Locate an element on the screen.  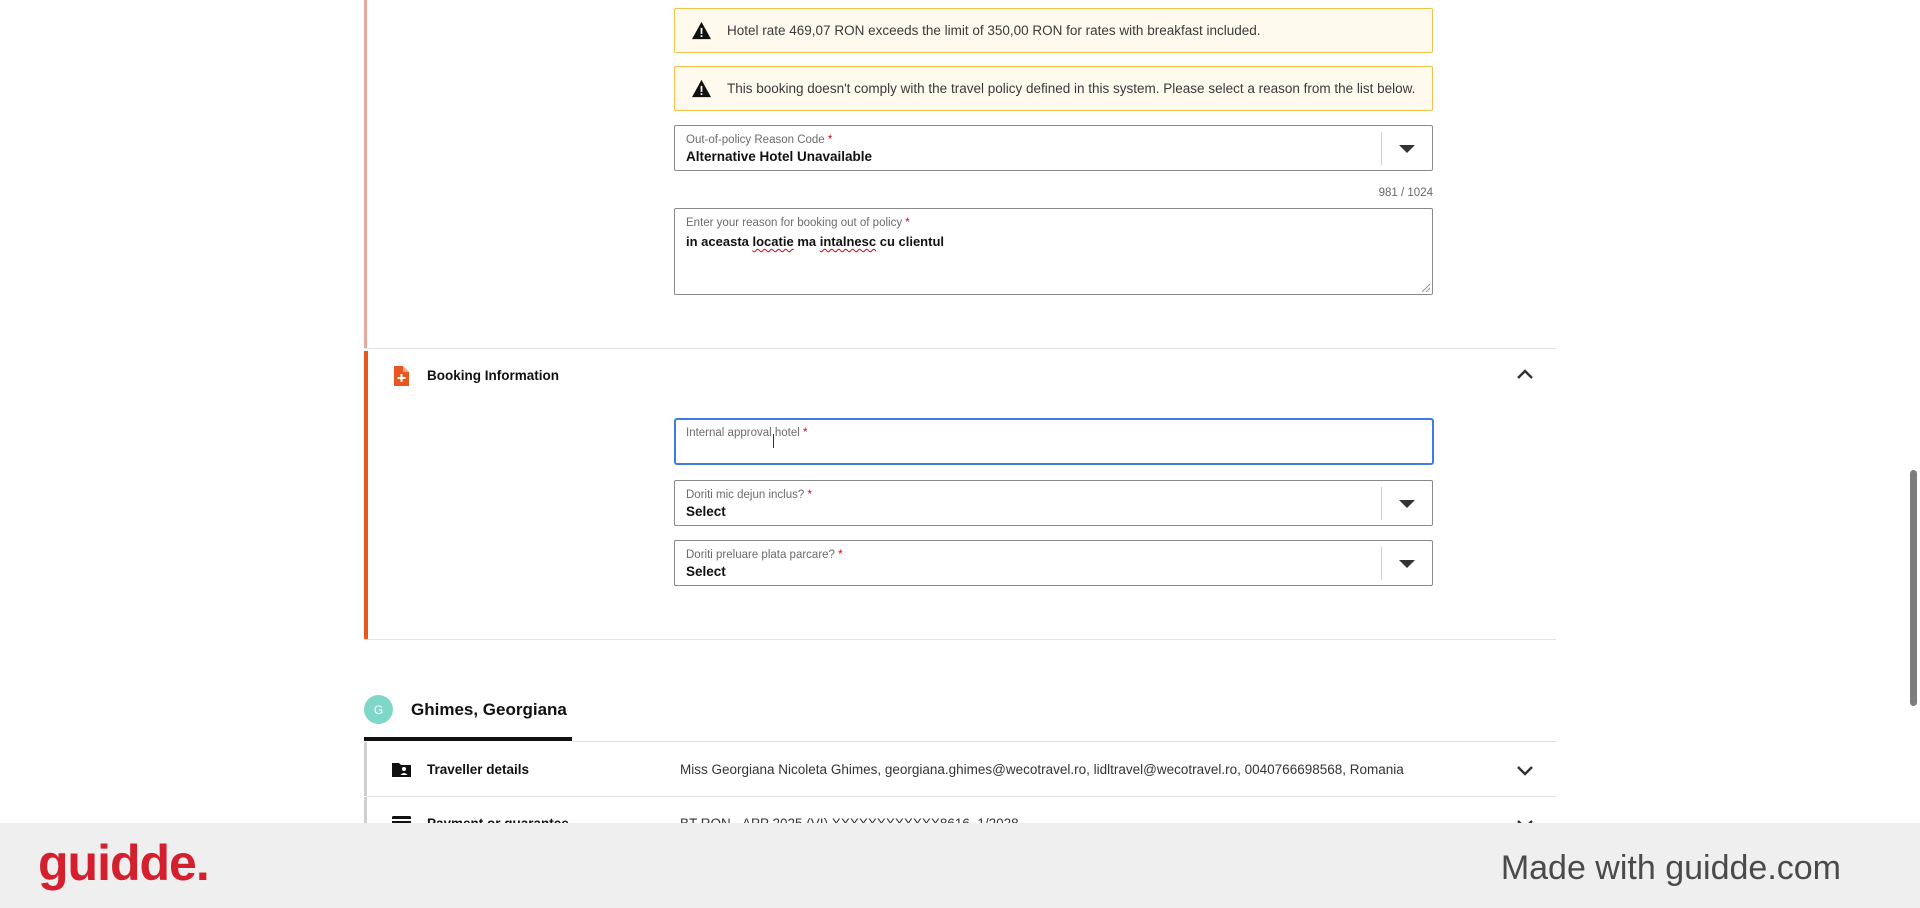
parking-select: Doriti preluare plata parcare? * Select is located at coordinates (1053, 563).